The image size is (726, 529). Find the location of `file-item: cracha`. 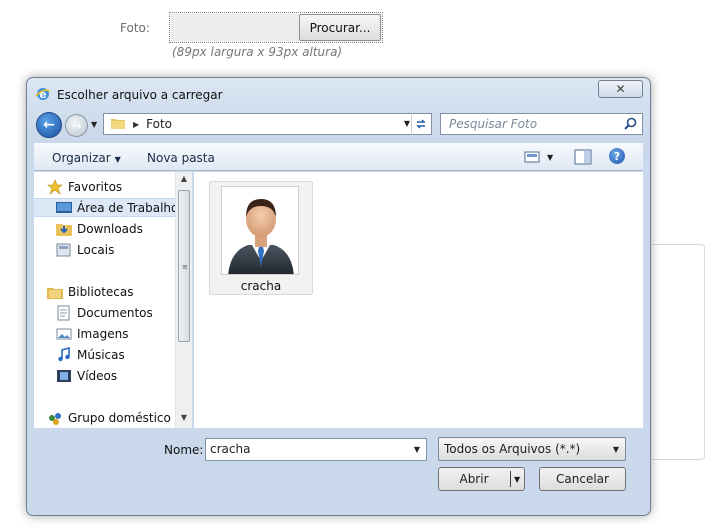

file-item: cracha is located at coordinates (261, 238).